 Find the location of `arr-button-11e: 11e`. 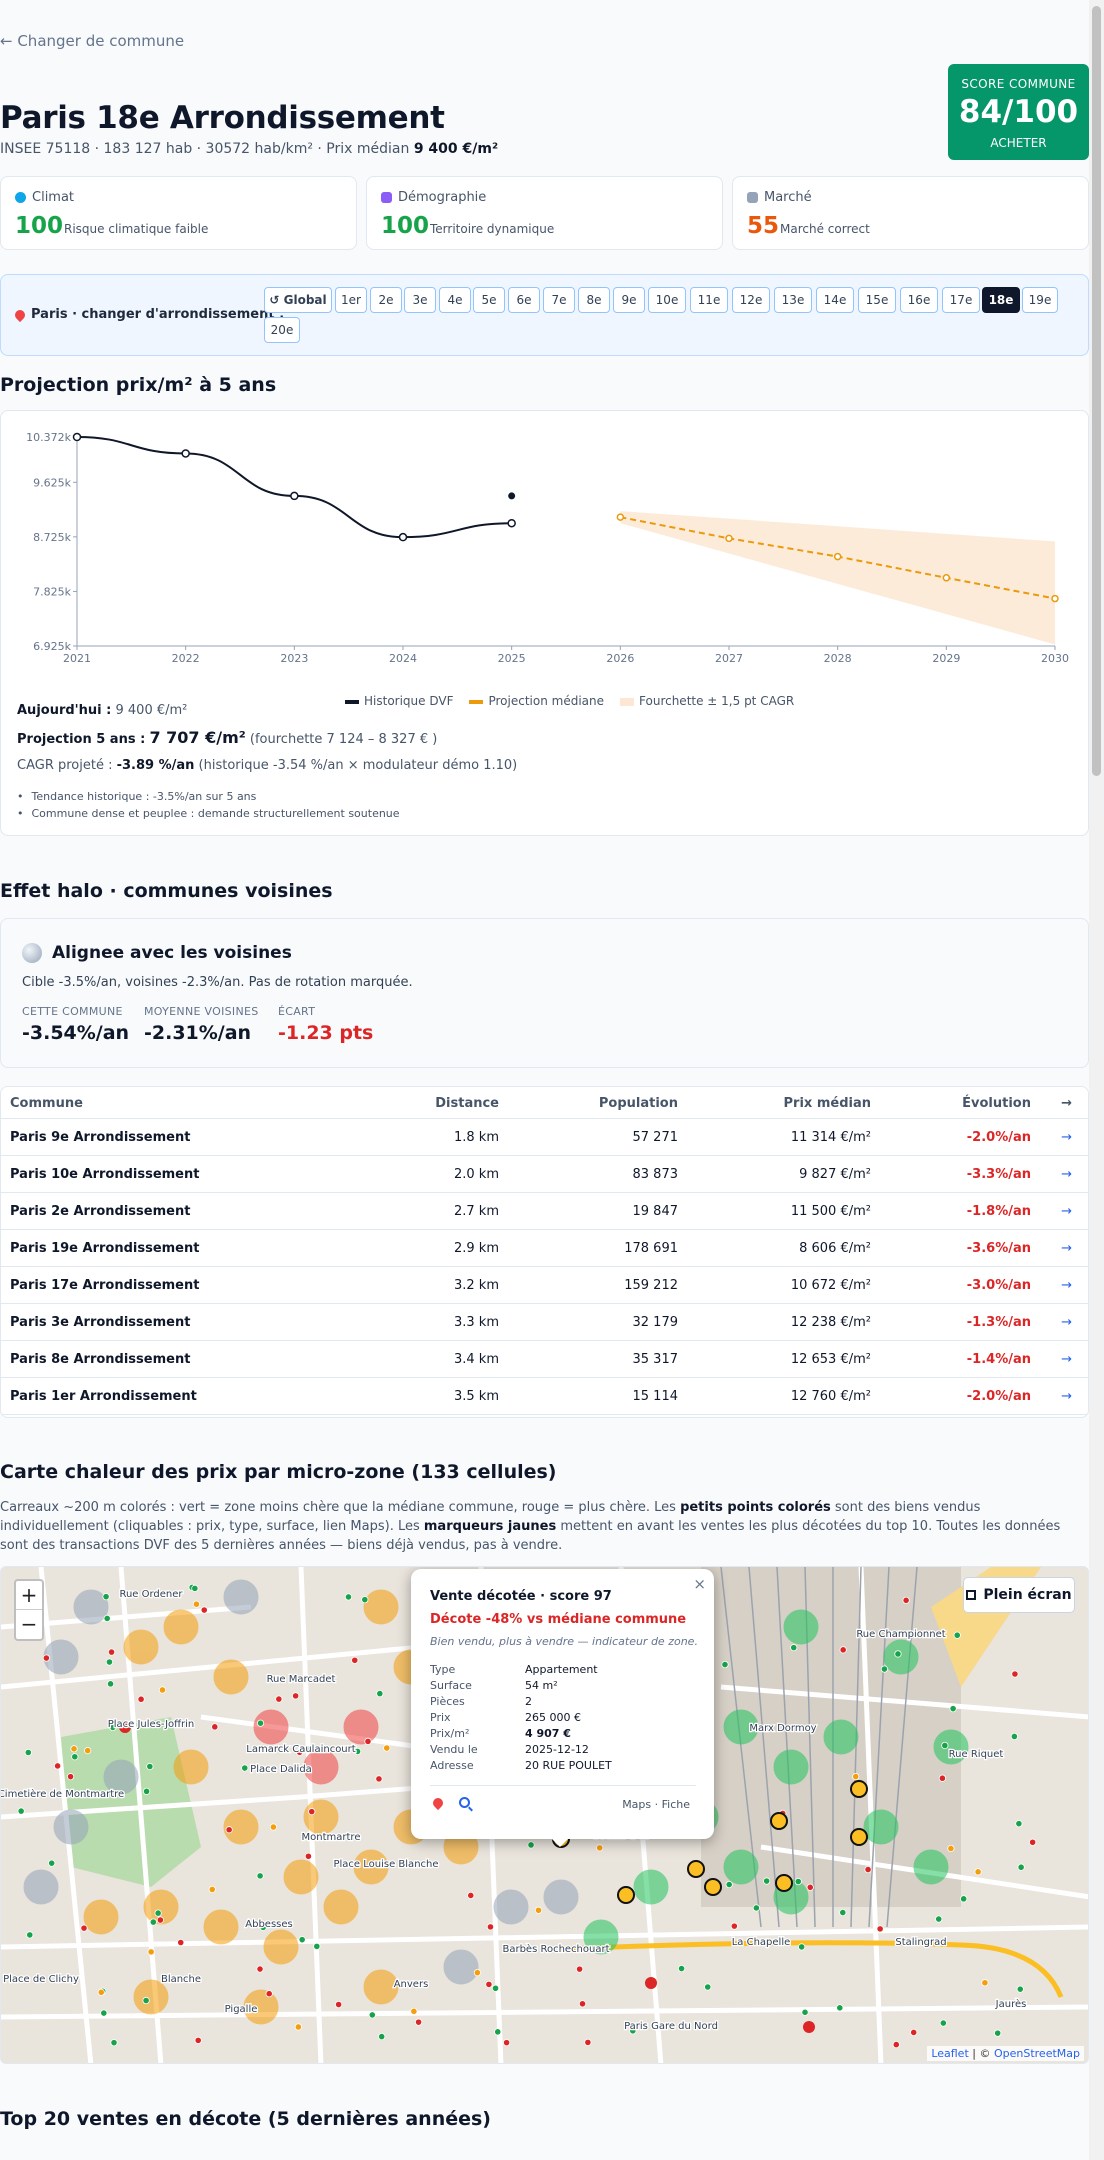

arr-button-11e: 11e is located at coordinates (709, 300).